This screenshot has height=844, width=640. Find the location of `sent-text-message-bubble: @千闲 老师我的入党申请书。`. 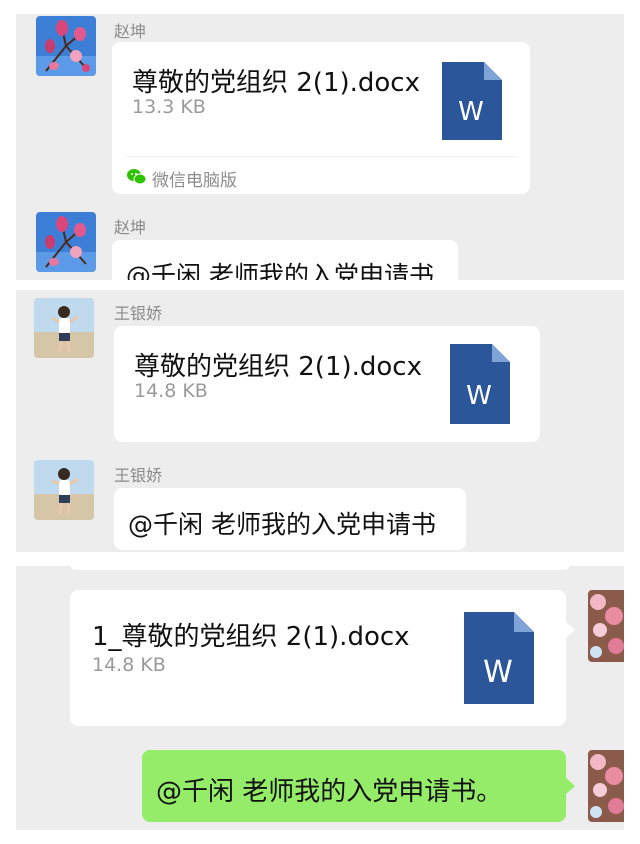

sent-text-message-bubble: @千闲 老师我的入党申请书。 is located at coordinates (354, 786).